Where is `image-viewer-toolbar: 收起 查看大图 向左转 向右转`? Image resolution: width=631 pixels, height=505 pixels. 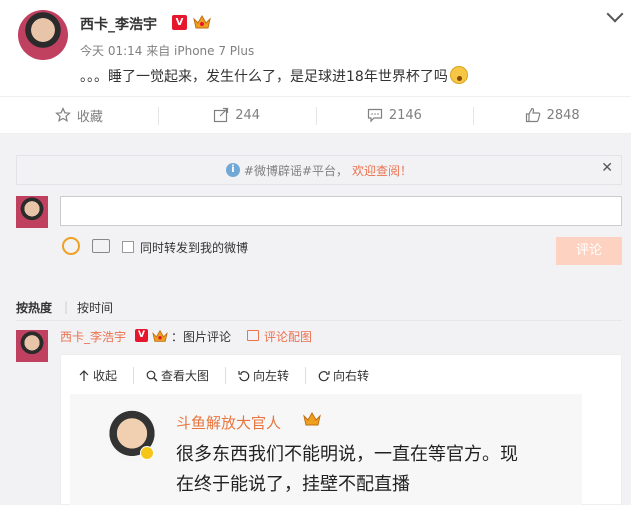 image-viewer-toolbar: 收起 查看大图 向左转 向右转 is located at coordinates (223, 375).